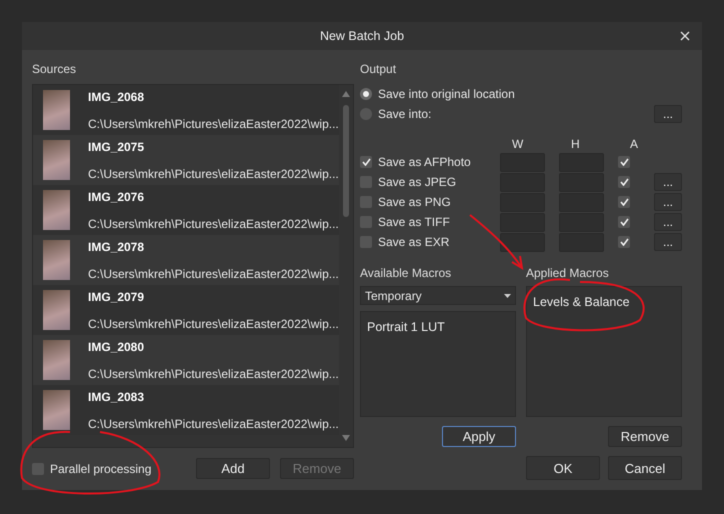  What do you see at coordinates (117, 247) in the screenshot?
I see `file-name: IMG_2078` at bounding box center [117, 247].